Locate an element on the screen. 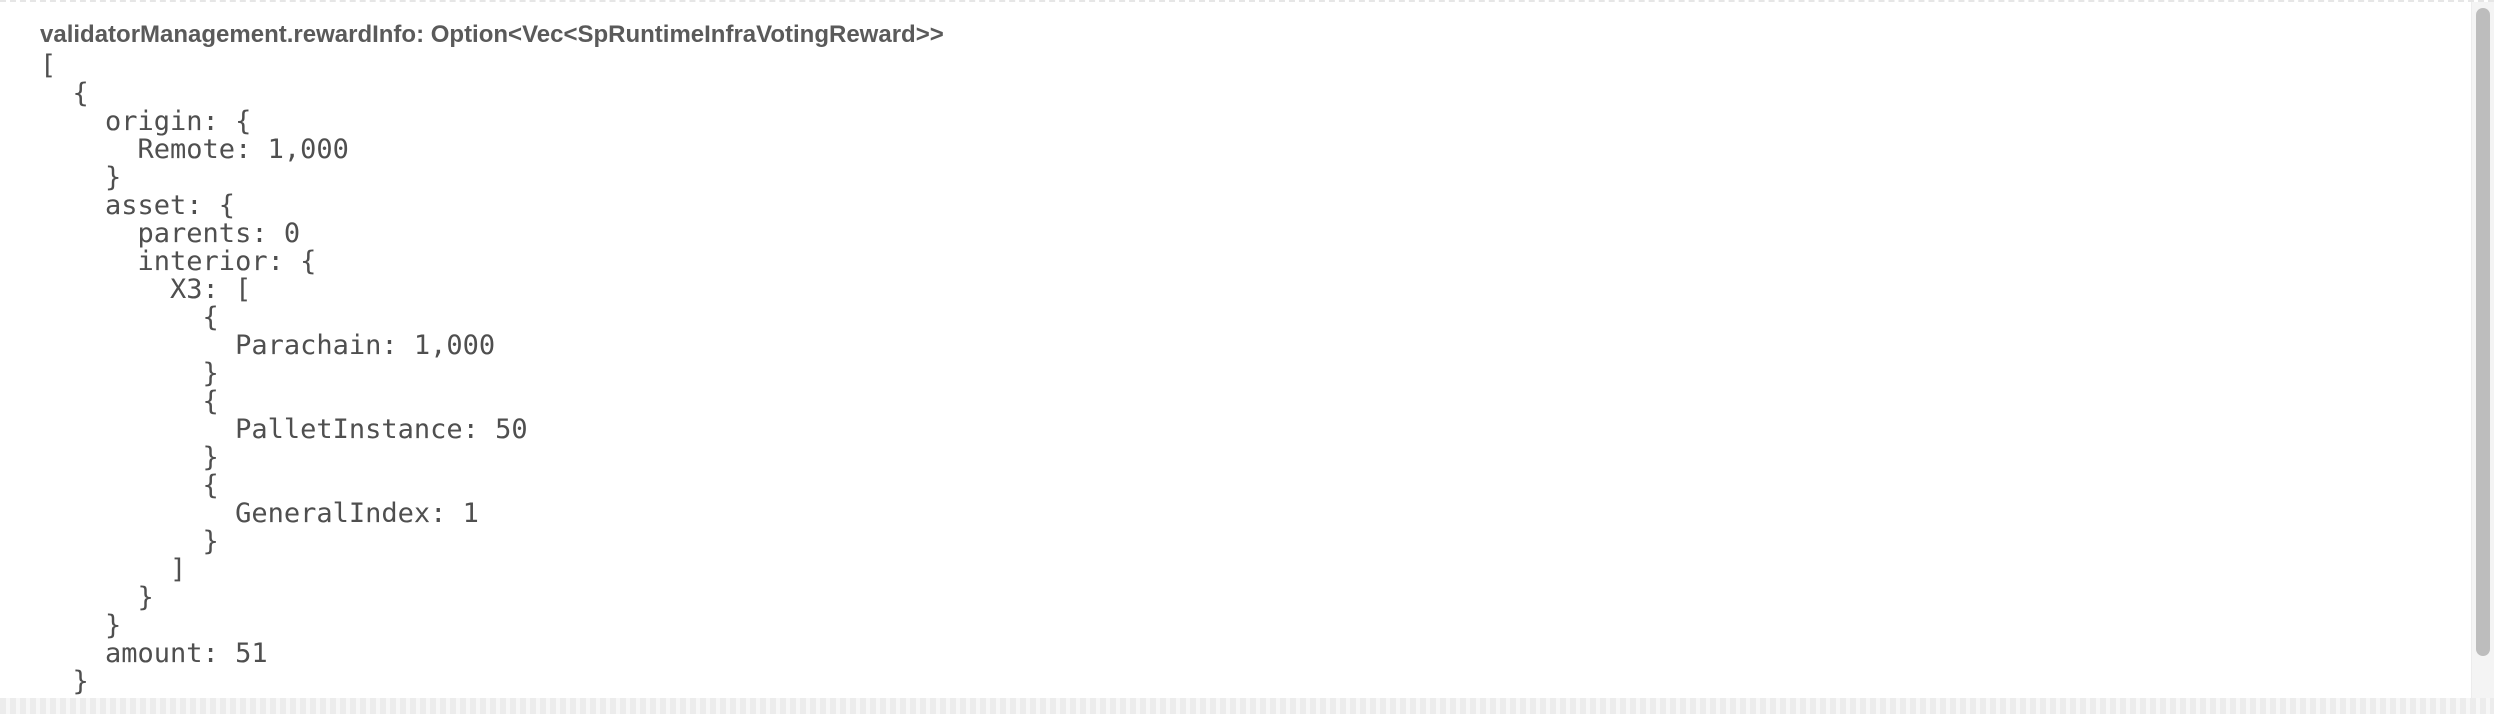  code-line: GeneralIndex: 1 is located at coordinates (259, 513).